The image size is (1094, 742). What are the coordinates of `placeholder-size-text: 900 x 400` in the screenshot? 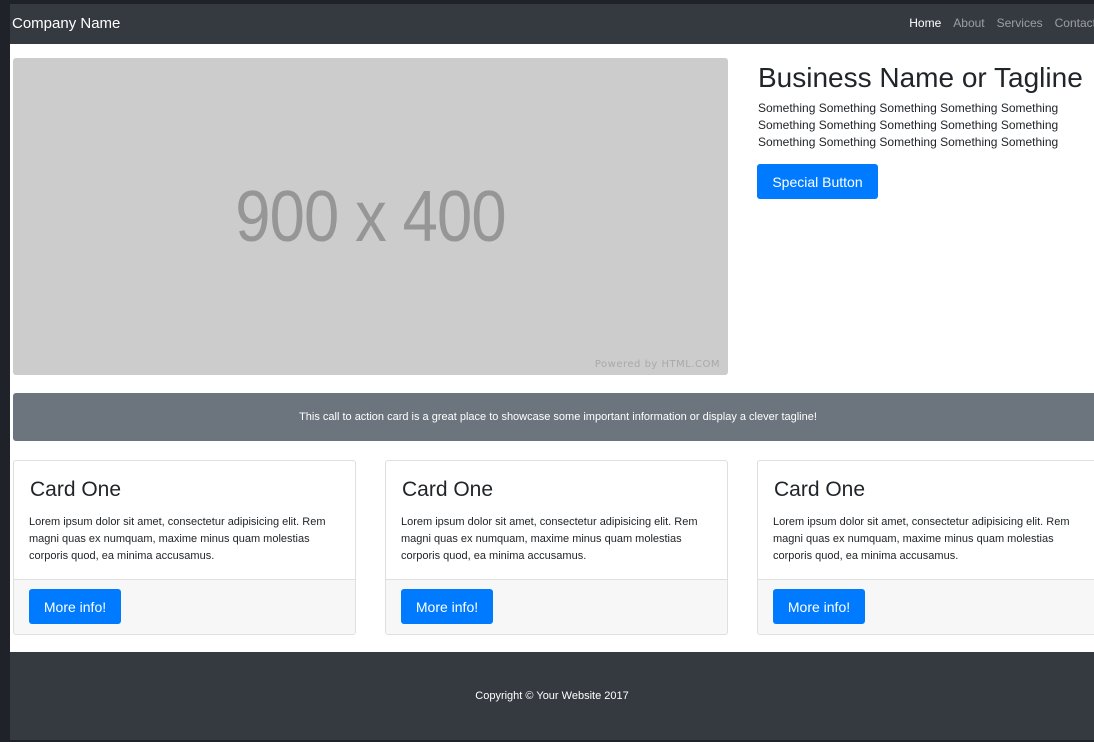 It's located at (370, 217).